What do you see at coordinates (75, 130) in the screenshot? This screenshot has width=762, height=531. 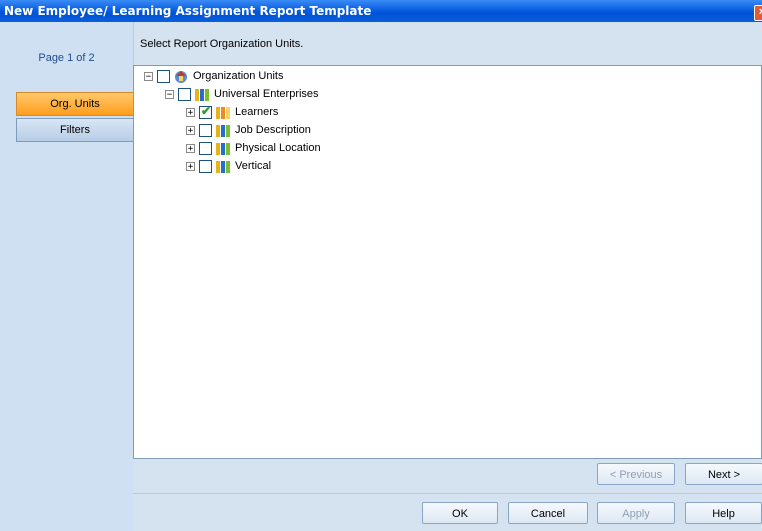 I see `sidebar-item-filters: Filters` at bounding box center [75, 130].